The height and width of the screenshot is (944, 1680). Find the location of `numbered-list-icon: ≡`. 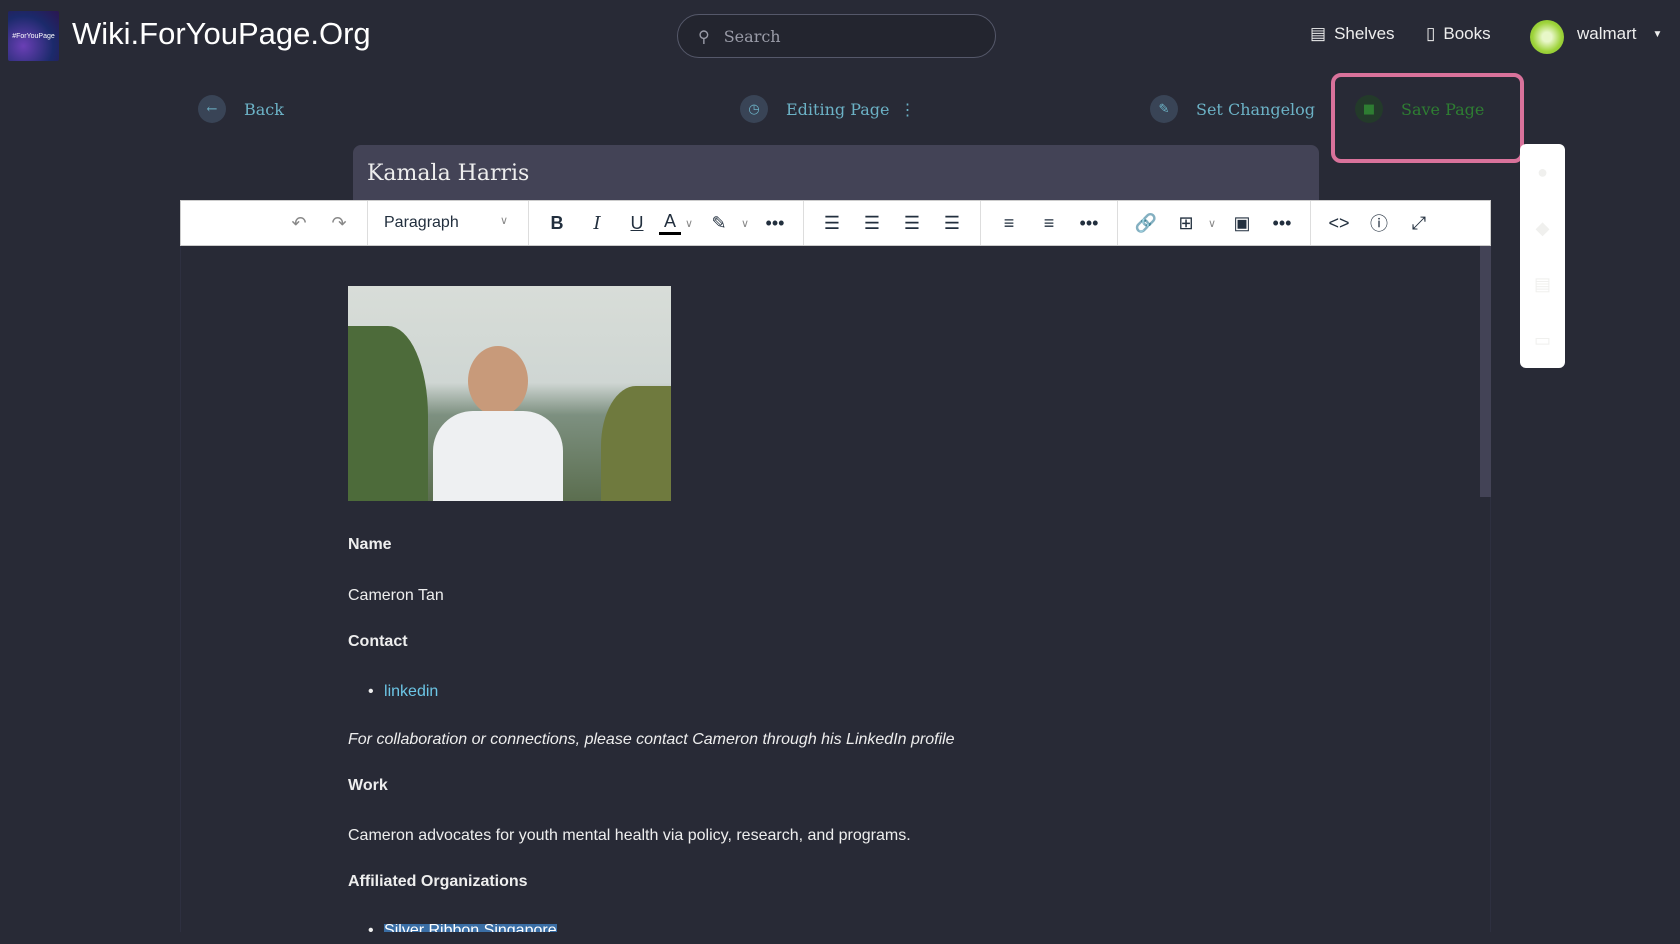

numbered-list-icon: ≡ is located at coordinates (1049, 223).